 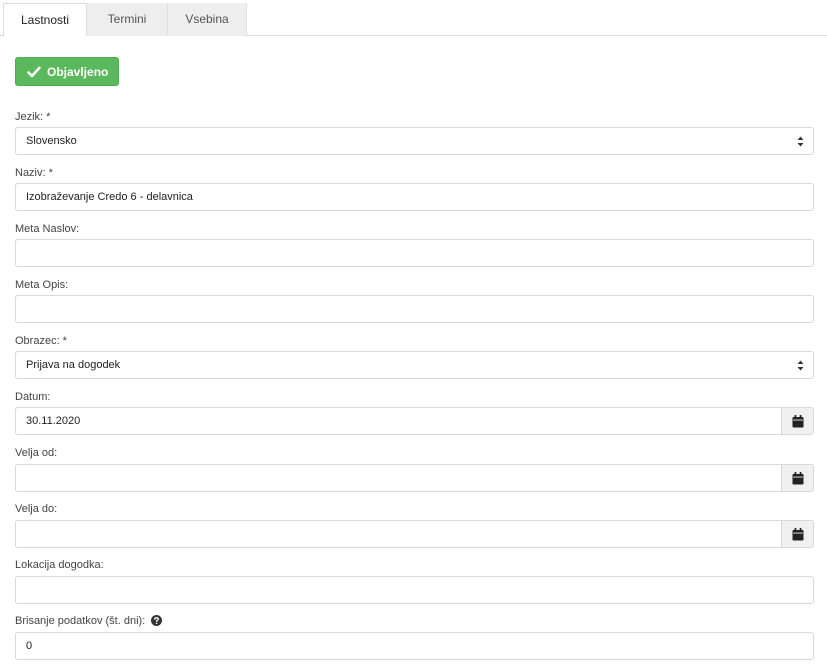 I want to click on datum-calendar-button, so click(x=797, y=421).